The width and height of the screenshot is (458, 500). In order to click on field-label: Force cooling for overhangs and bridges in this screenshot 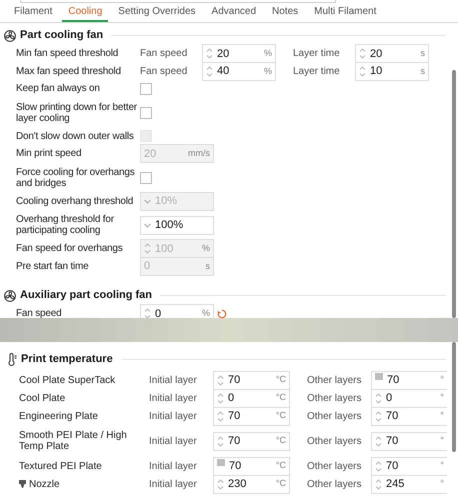, I will do `click(76, 177)`.